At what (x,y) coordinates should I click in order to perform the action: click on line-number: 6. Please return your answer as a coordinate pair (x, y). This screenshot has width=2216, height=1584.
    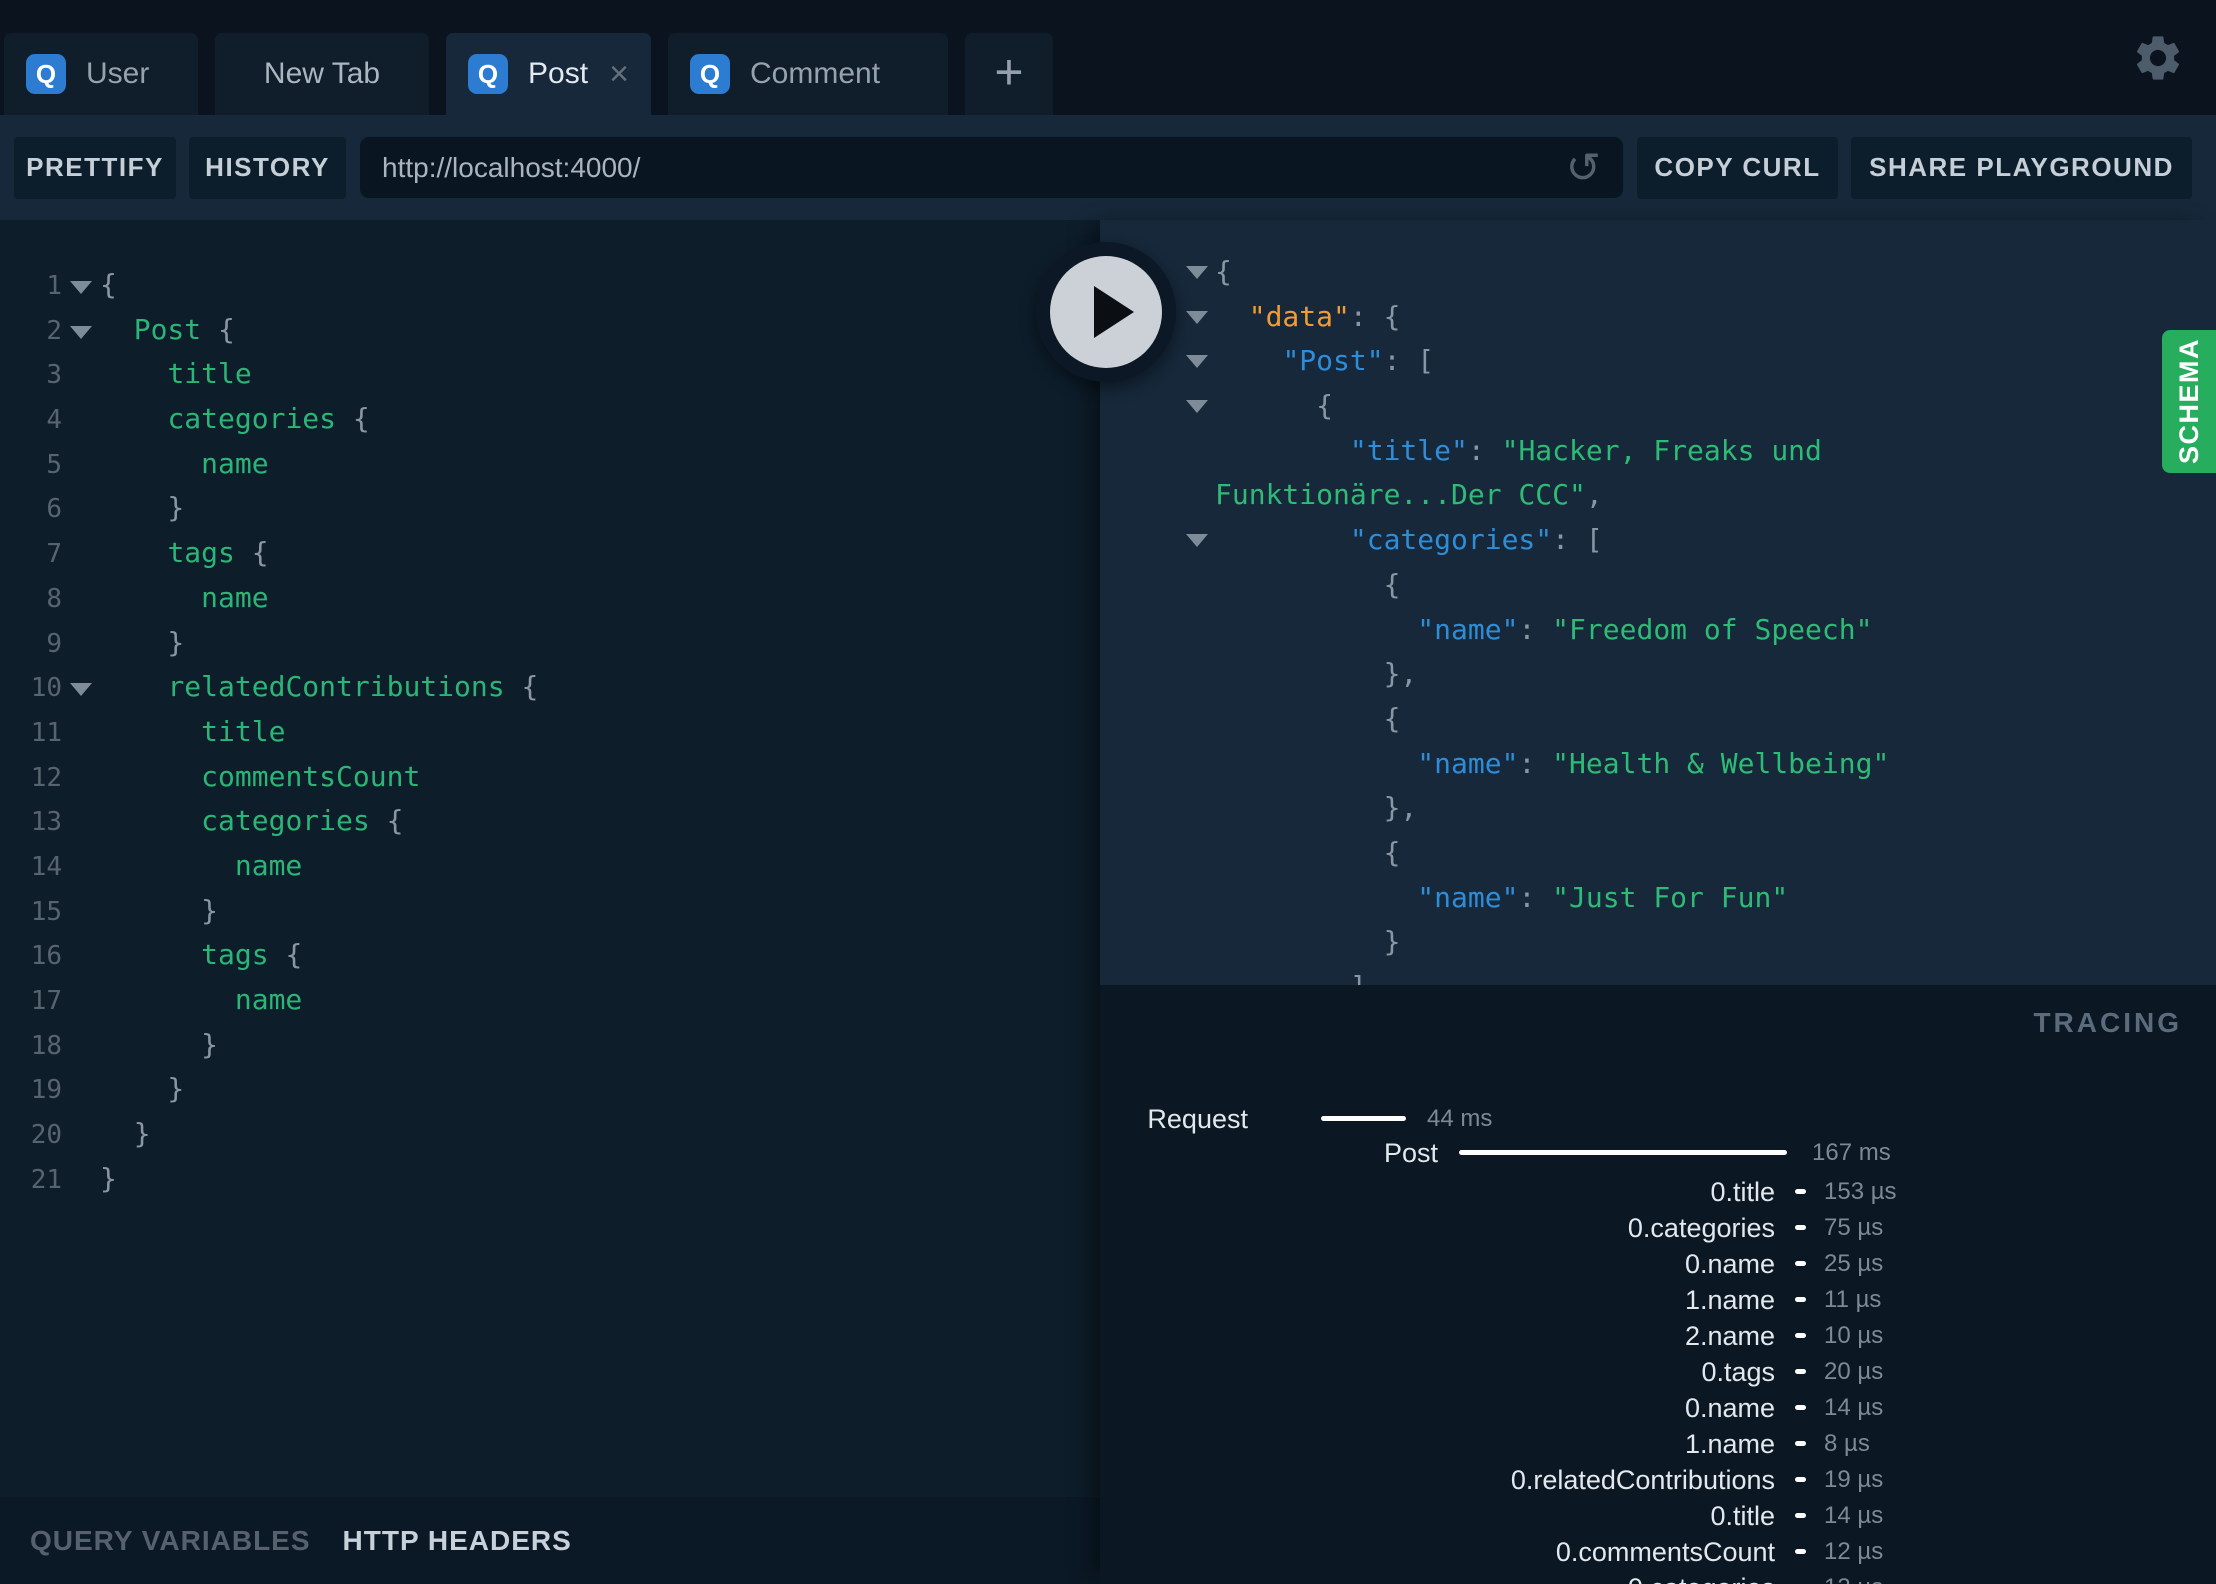
    Looking at the image, I should click on (54, 509).